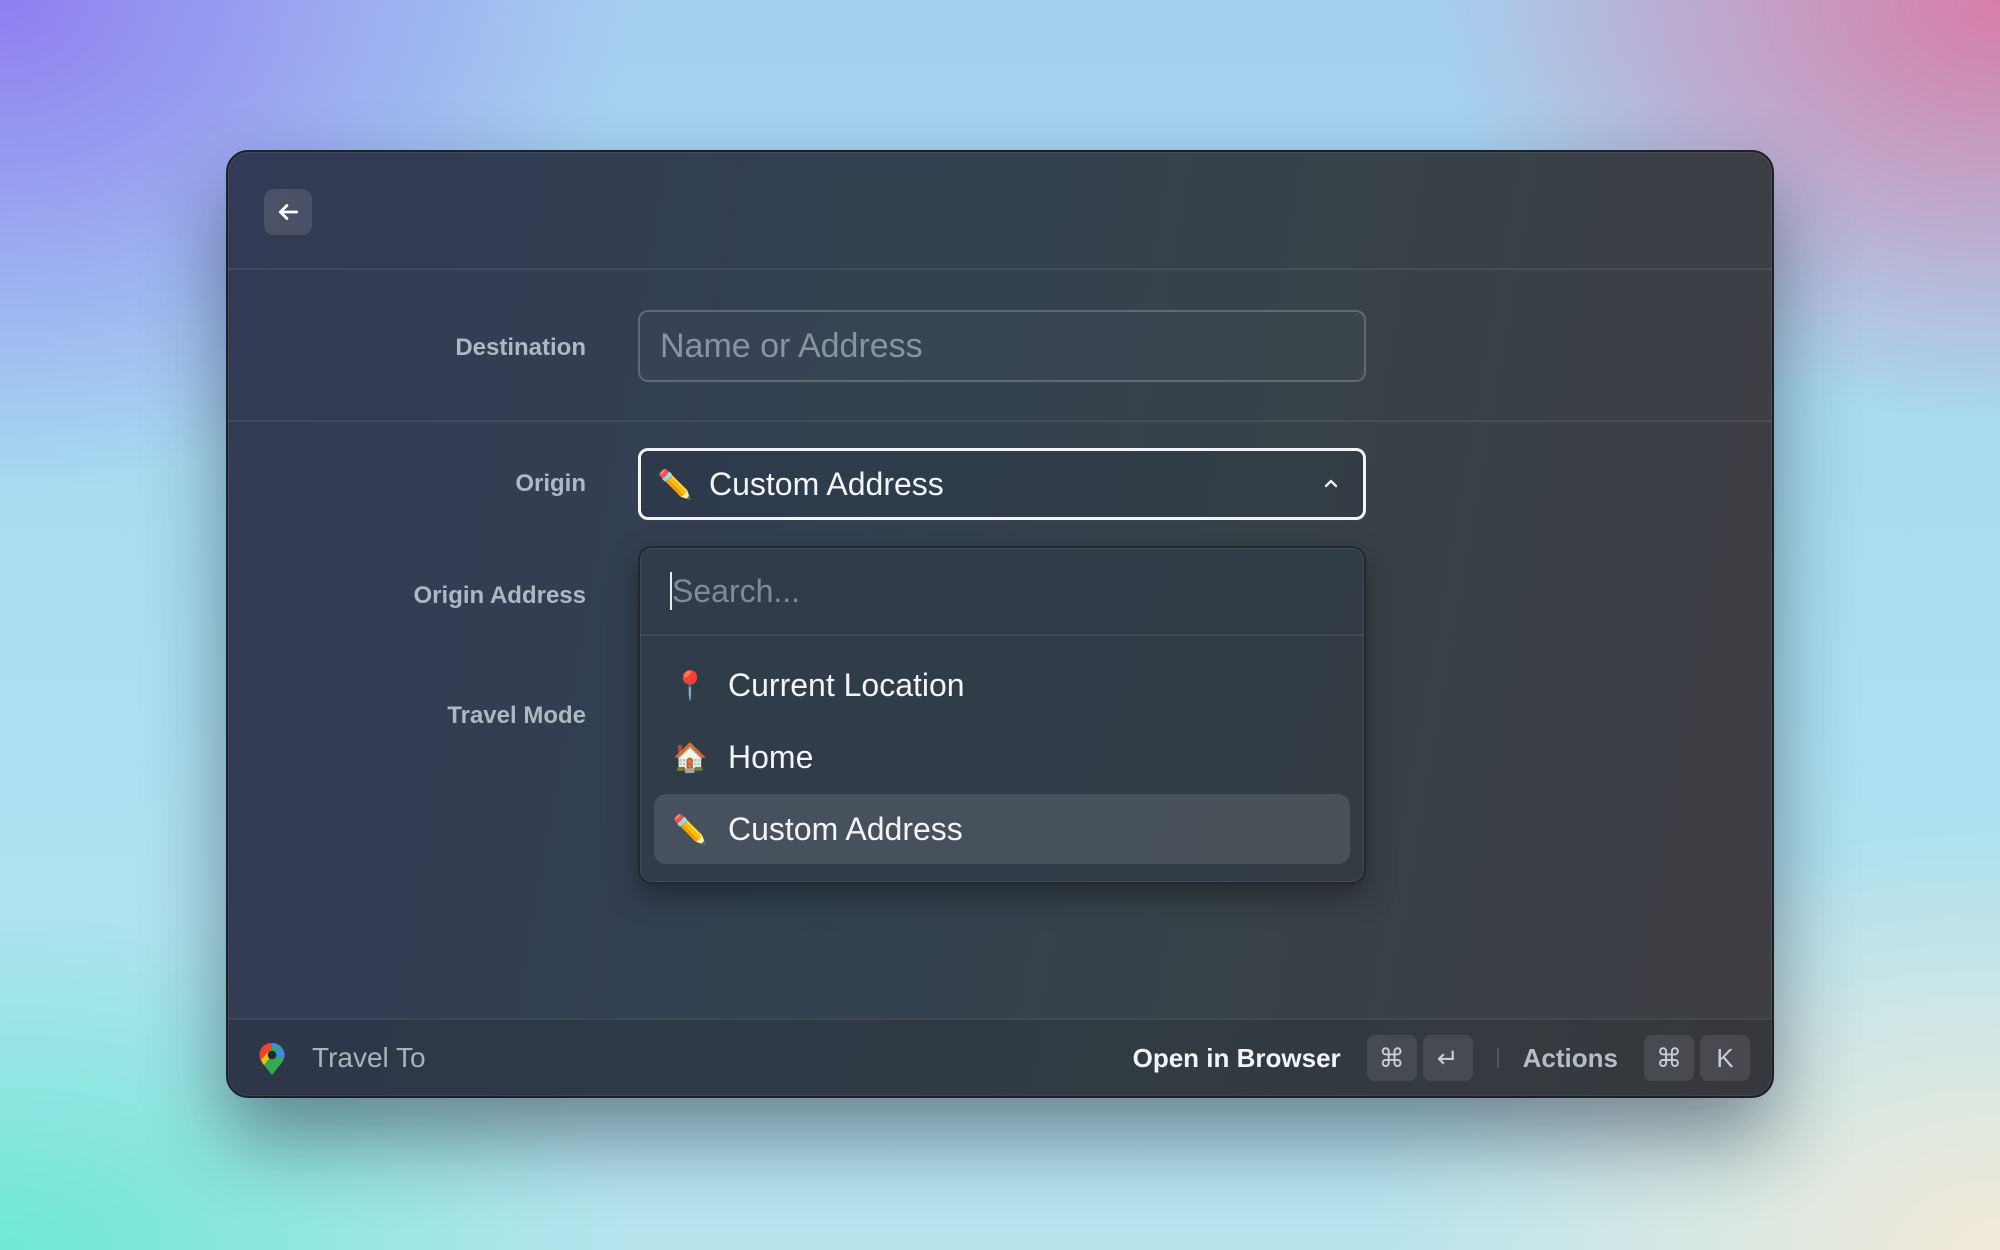 Image resolution: width=2000 pixels, height=1250 pixels. What do you see at coordinates (771, 756) in the screenshot?
I see `option-label: Home` at bounding box center [771, 756].